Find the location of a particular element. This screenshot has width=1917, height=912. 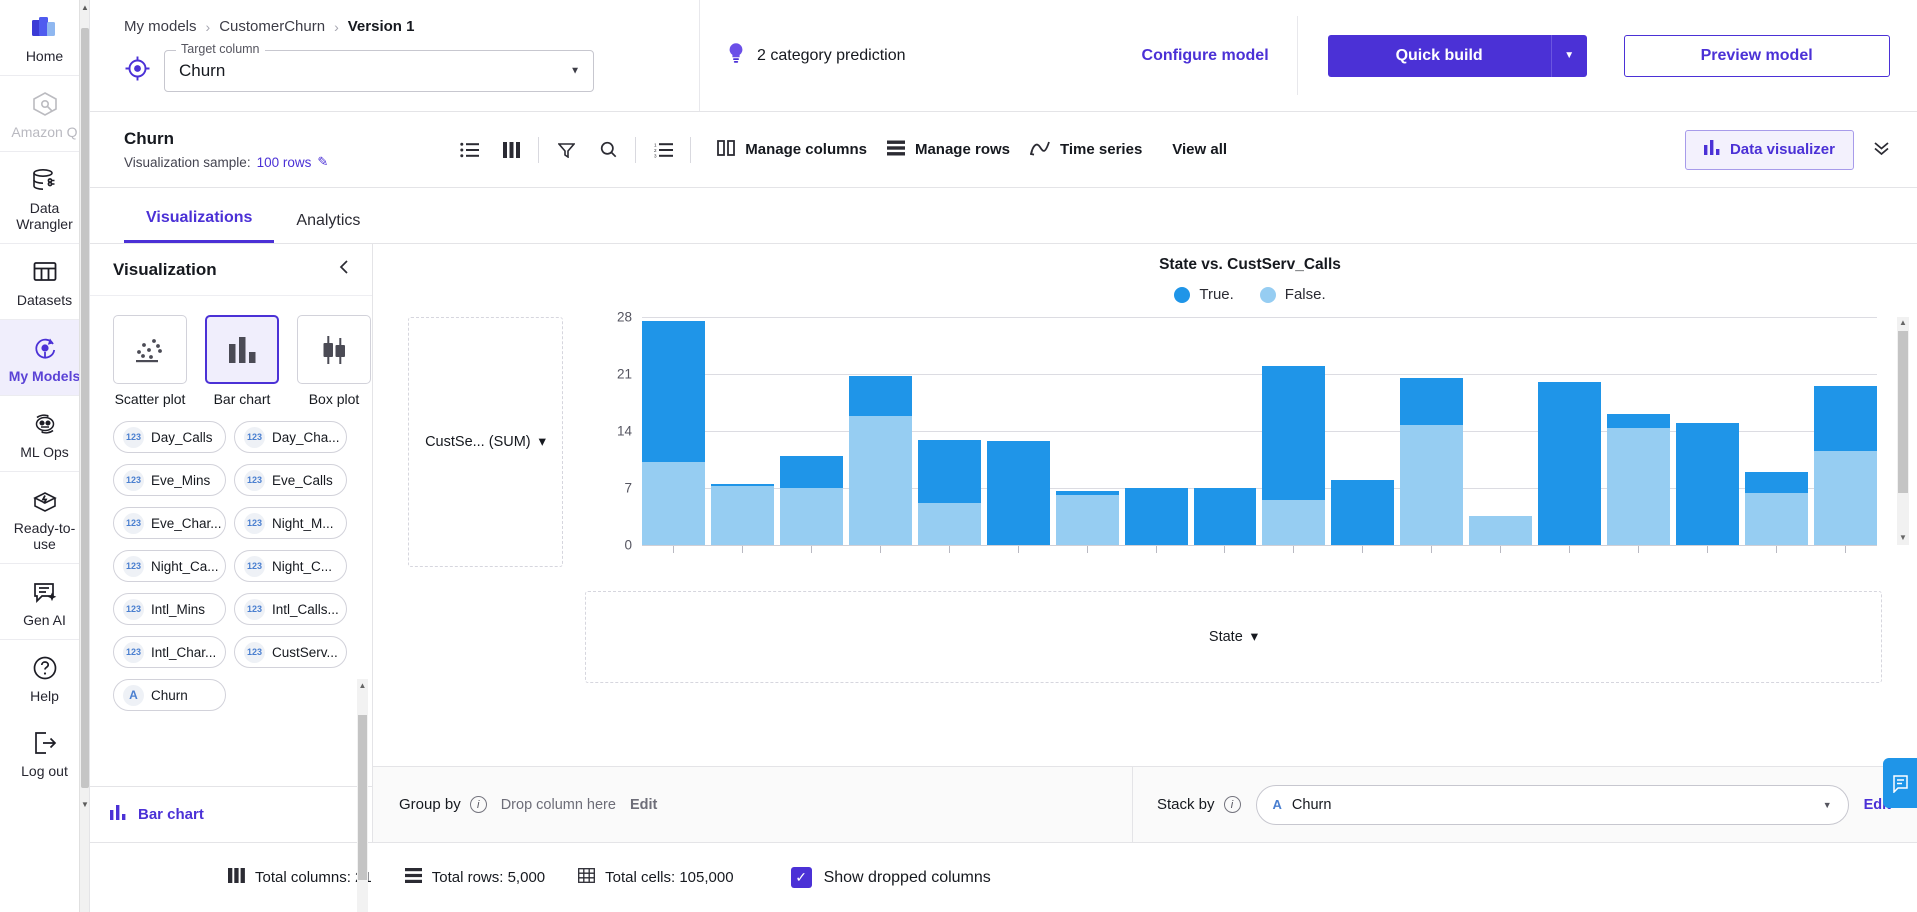

breadcrumb-item-customerchurn: CustomerChurn is located at coordinates (272, 26).